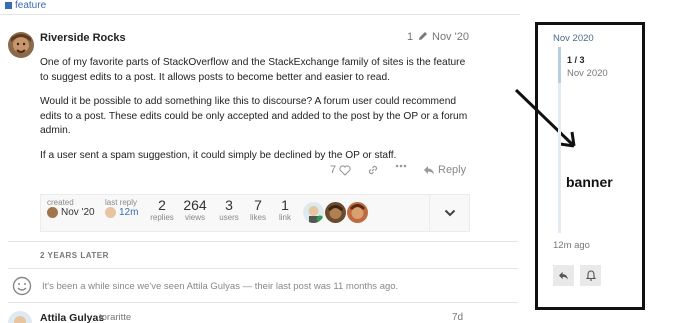 Image resolution: width=690 pixels, height=323 pixels. I want to click on topic-timeline: Nov 2020 1 / 3 Nov 2020 banner 12m ago, so click(590, 166).